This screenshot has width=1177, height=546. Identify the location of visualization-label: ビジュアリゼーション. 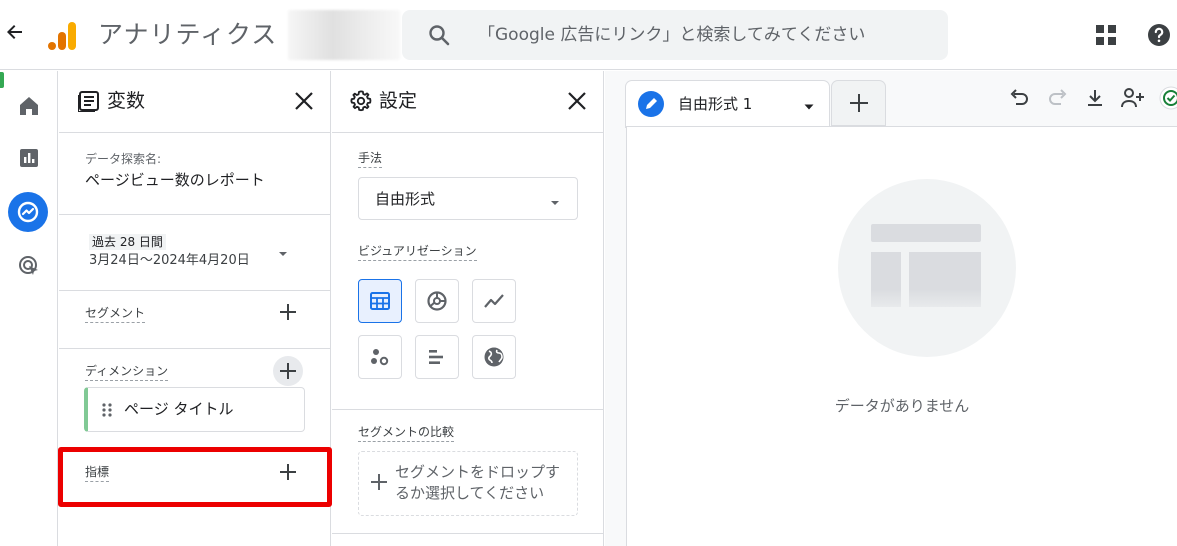
(417, 252).